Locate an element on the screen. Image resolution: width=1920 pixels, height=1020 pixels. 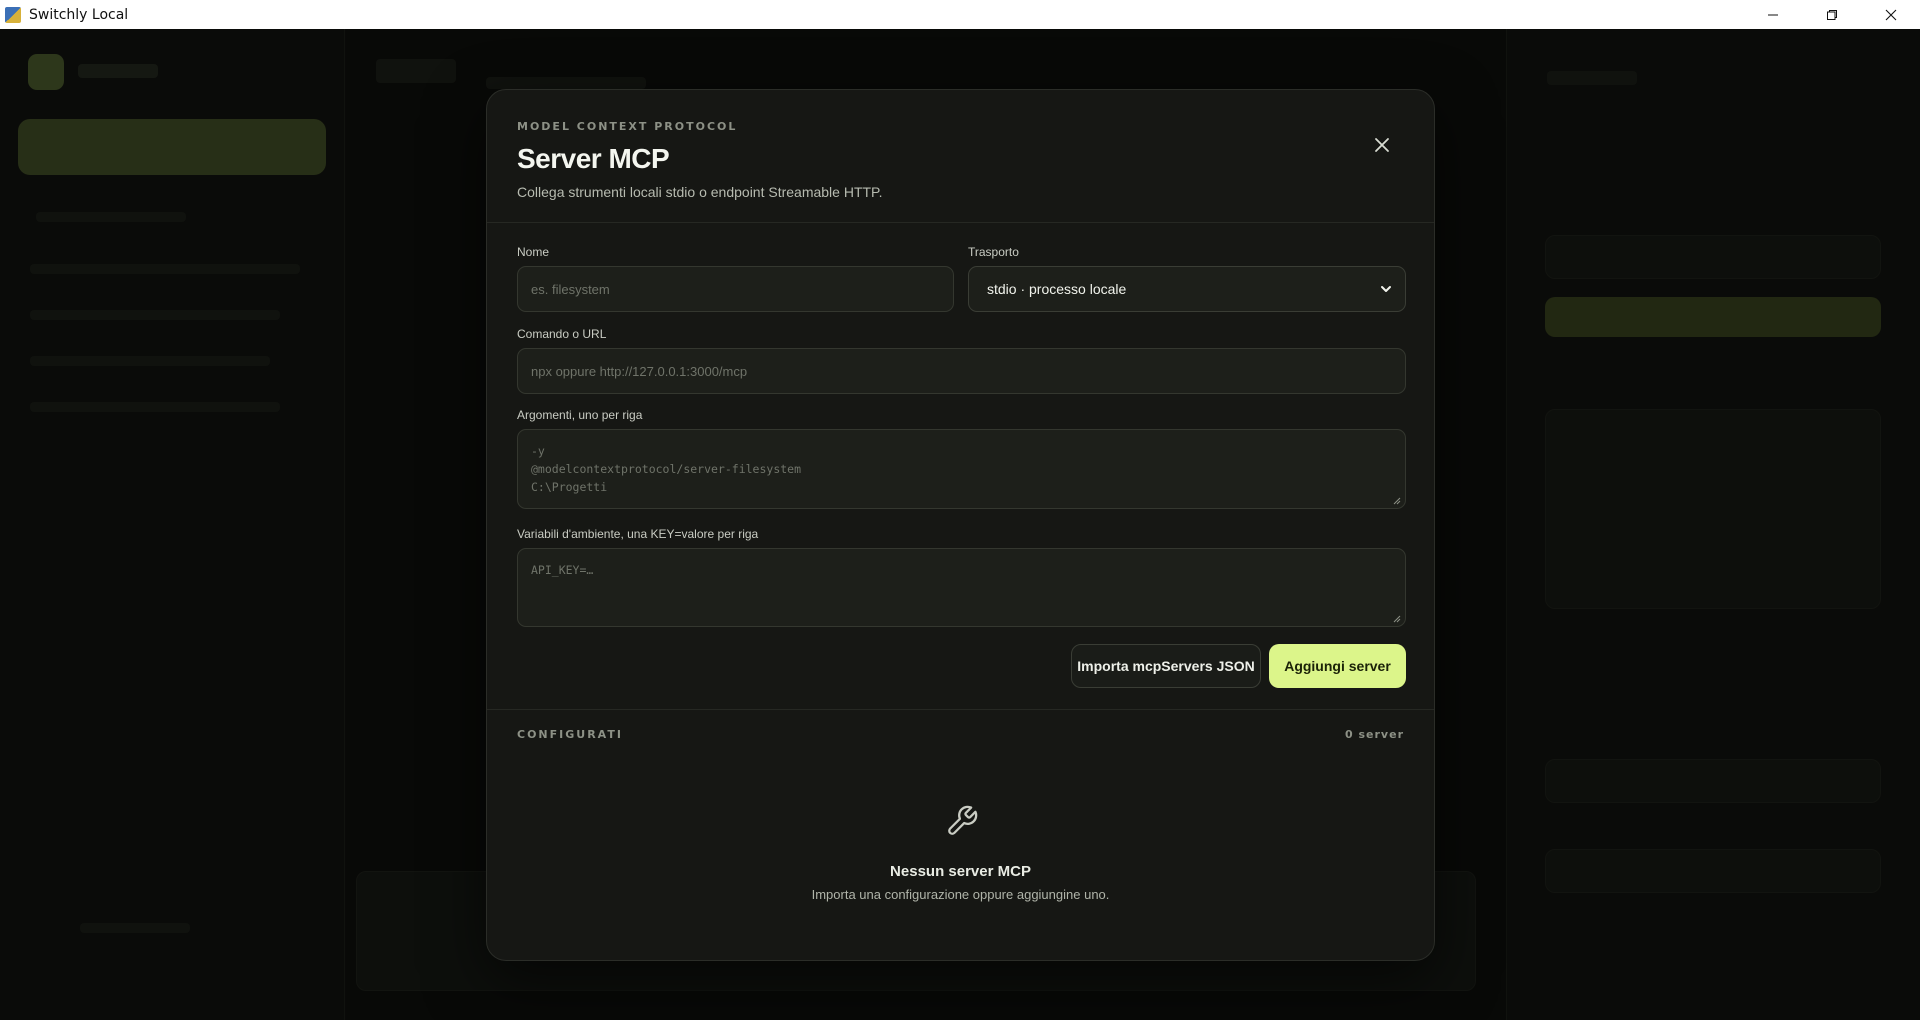
add-server-button: Aggiungi server is located at coordinates (1337, 666).